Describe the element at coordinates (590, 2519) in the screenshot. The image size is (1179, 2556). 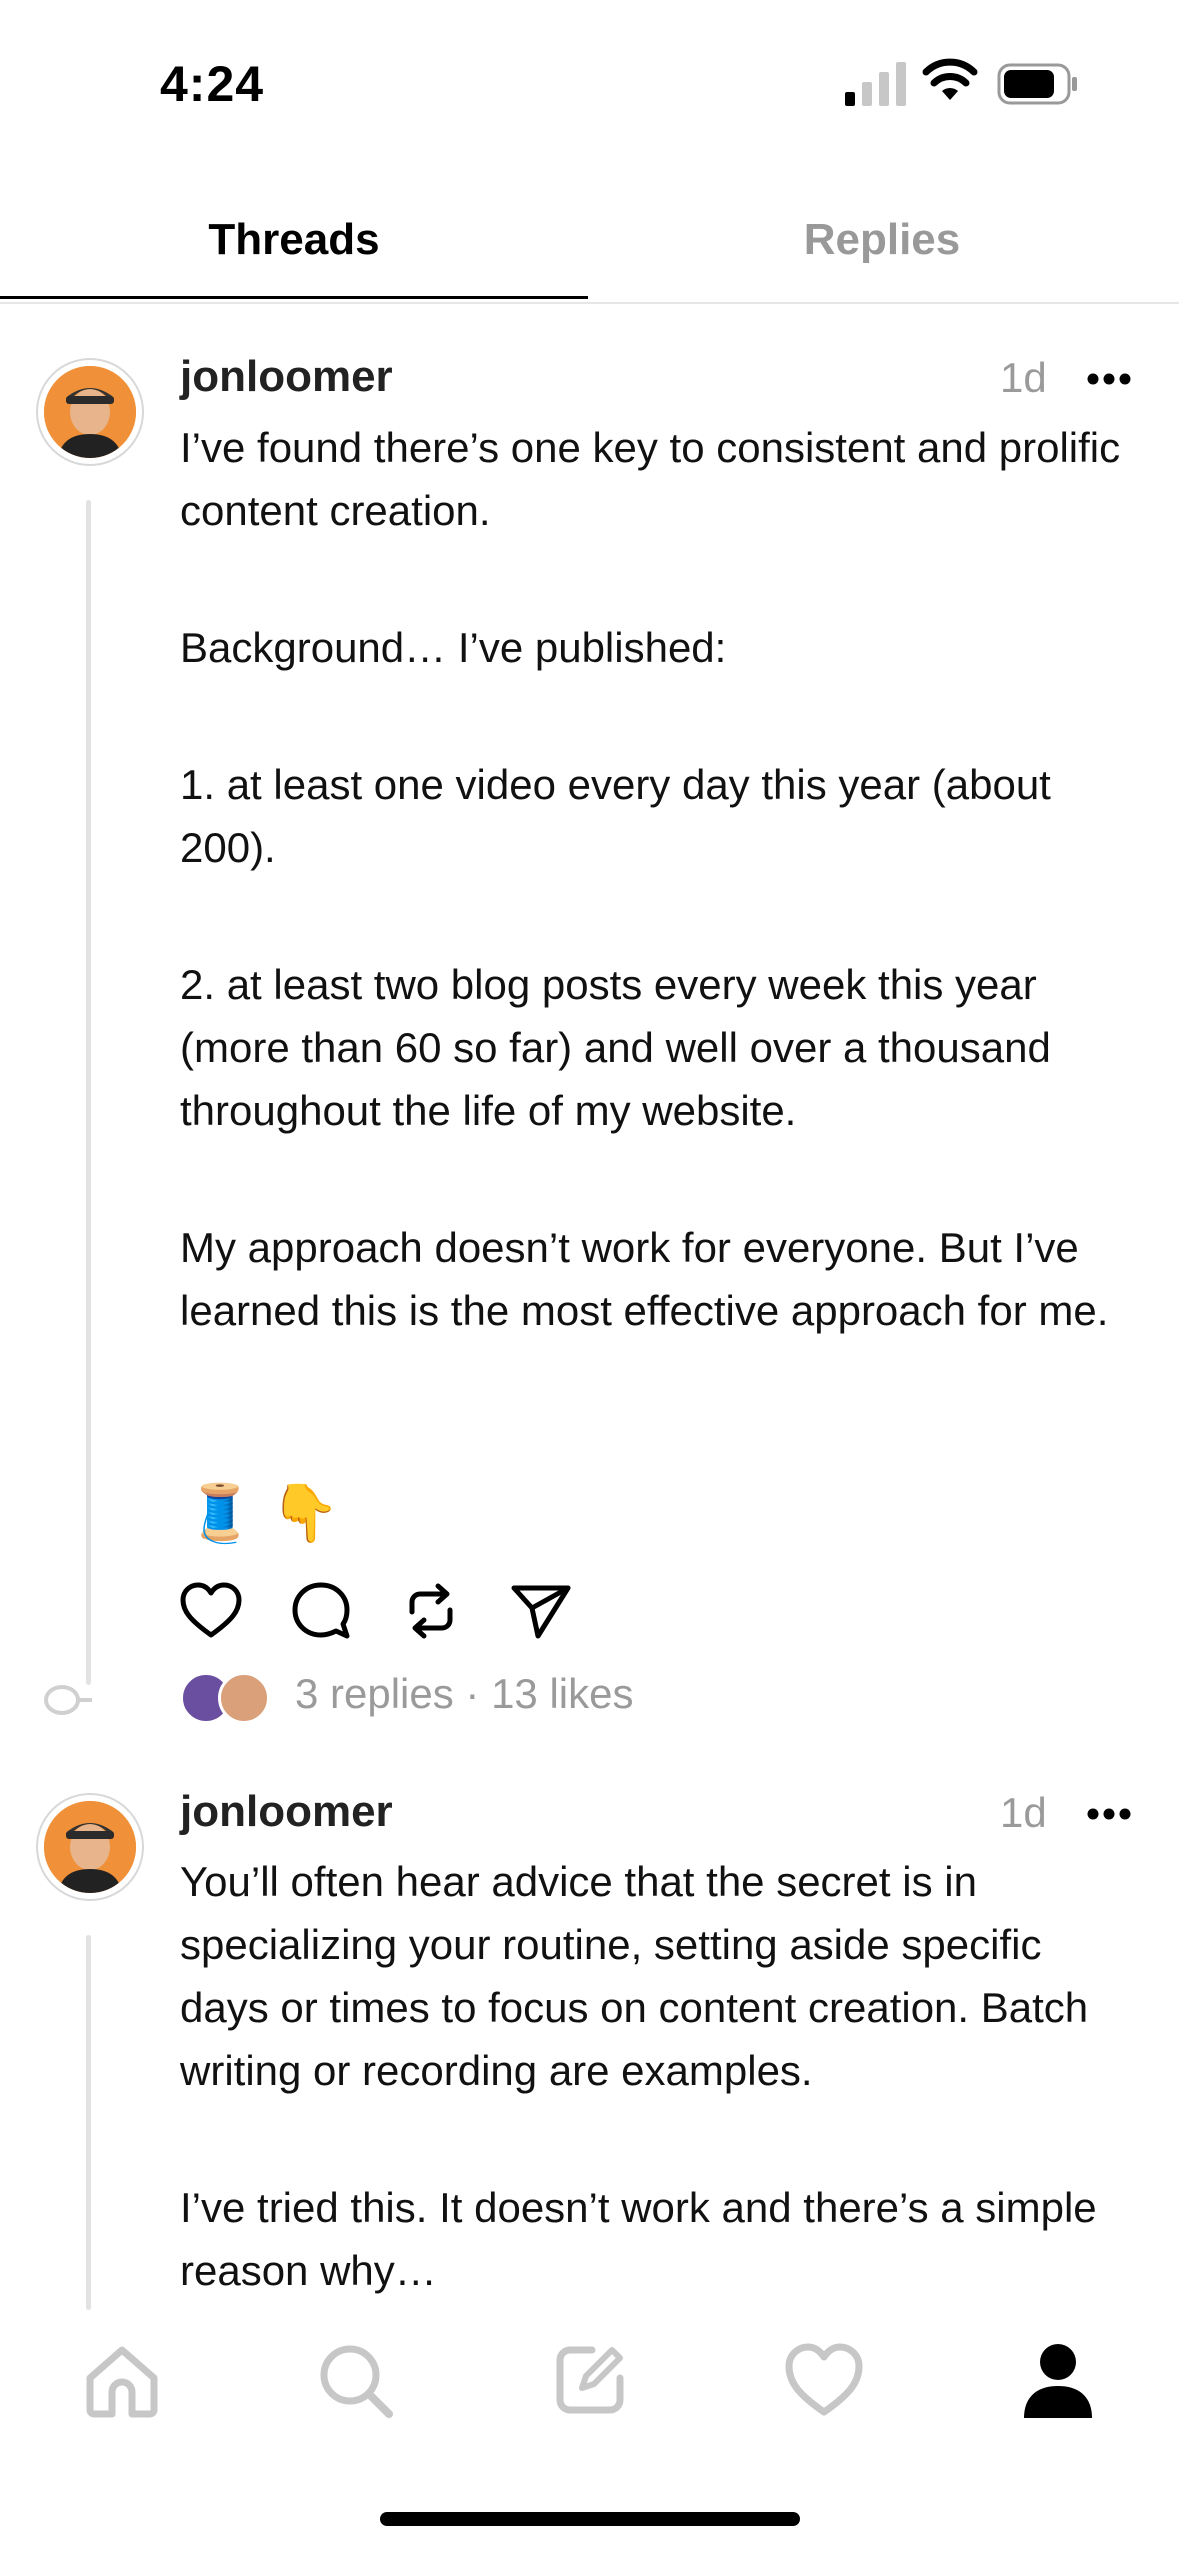
I see `home-indicator` at that location.